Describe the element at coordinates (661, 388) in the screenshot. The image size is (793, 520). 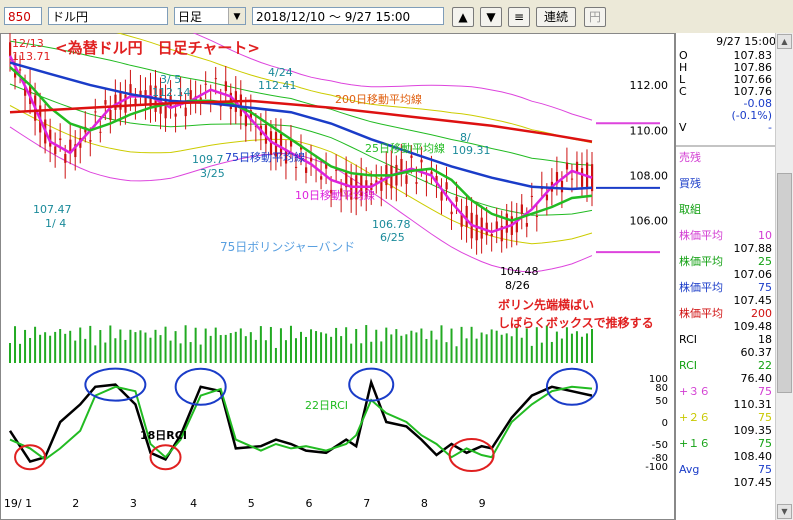
I see `rci-tick-label: 80` at that location.